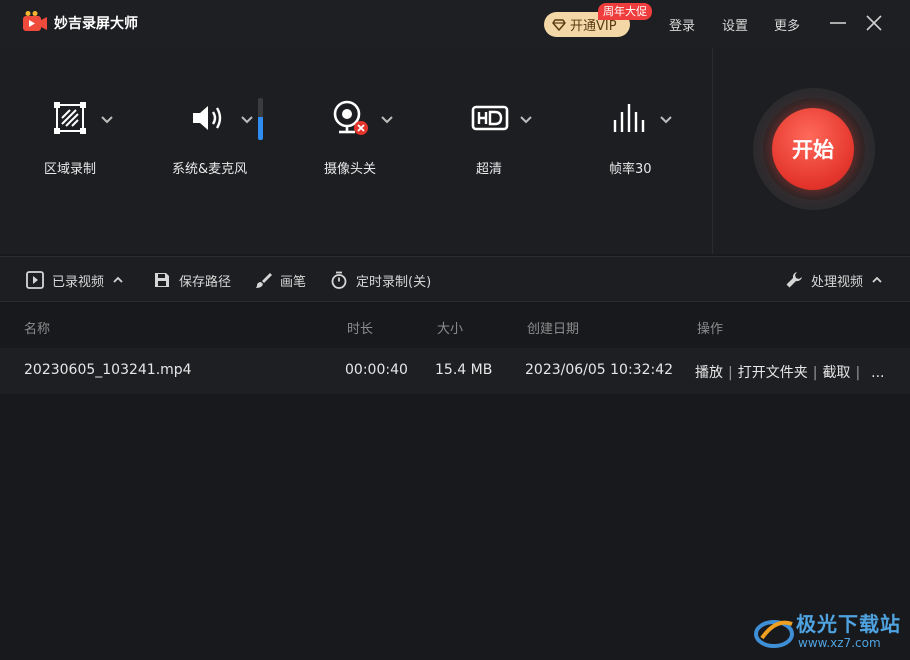 The width and height of the screenshot is (910, 660). I want to click on save-icon, so click(162, 280).